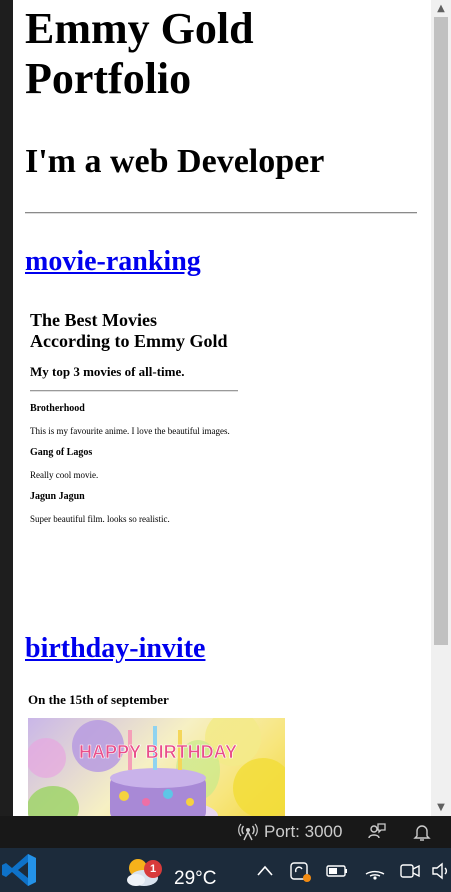 The height and width of the screenshot is (892, 451). What do you see at coordinates (175, 161) in the screenshot?
I see `site-subtitle: I'm a web Developer` at bounding box center [175, 161].